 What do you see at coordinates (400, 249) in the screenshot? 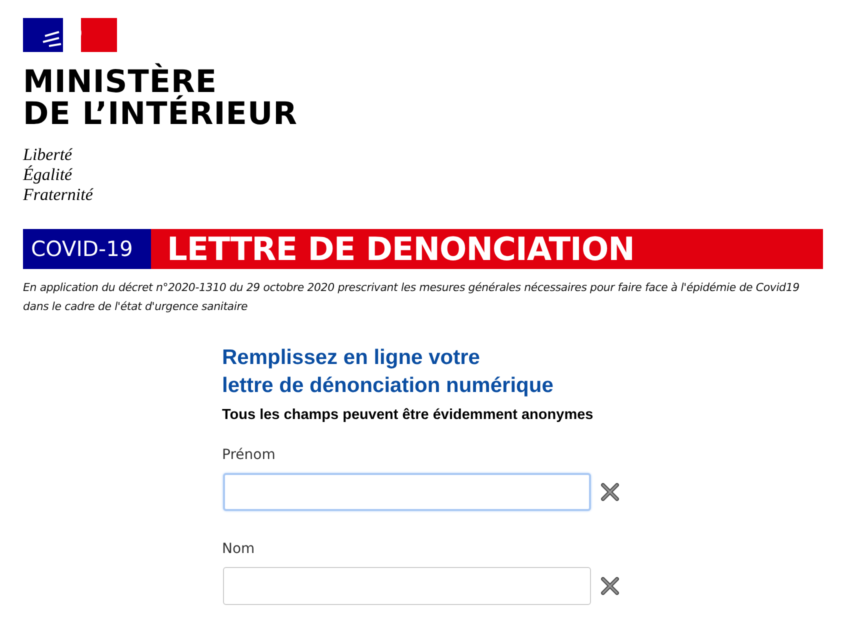
I see `page-title: LETTRE DE DENONCIATION` at bounding box center [400, 249].